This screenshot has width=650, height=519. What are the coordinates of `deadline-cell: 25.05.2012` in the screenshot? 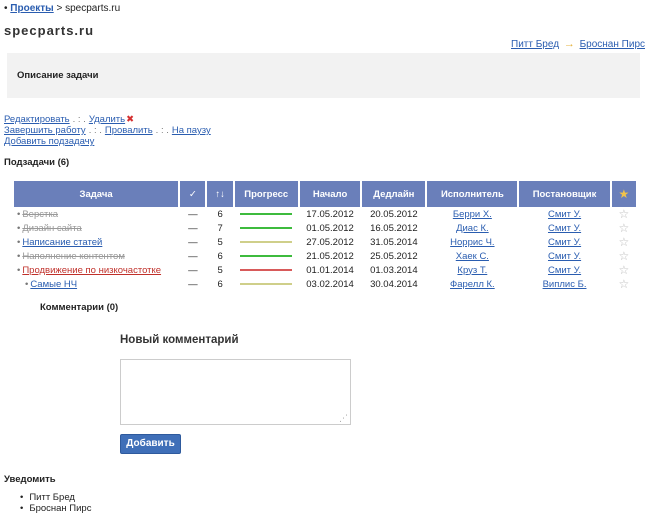 It's located at (394, 256).